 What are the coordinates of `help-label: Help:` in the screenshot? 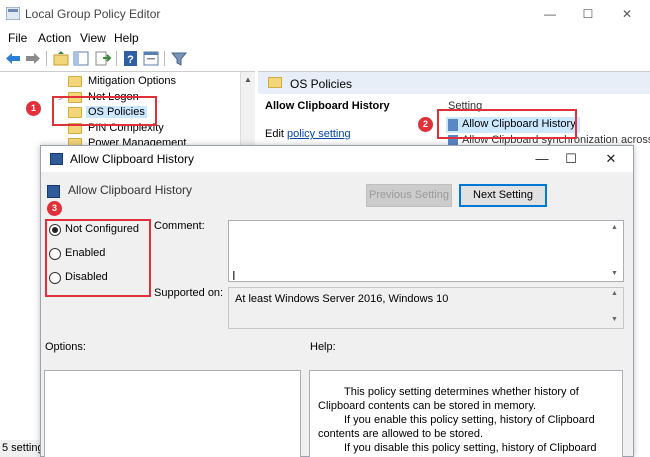 It's located at (323, 347).